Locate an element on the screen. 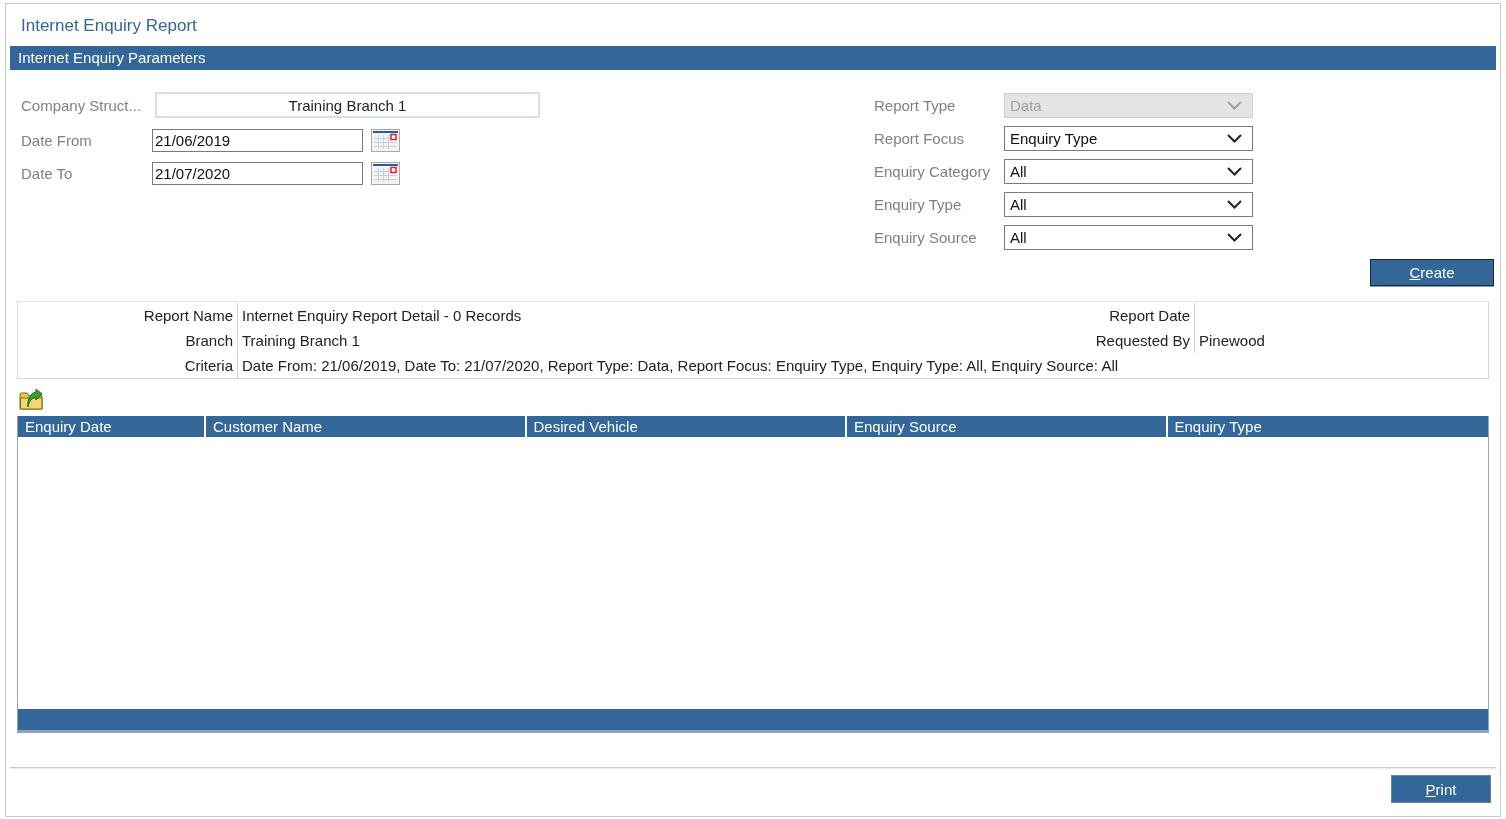 The height and width of the screenshot is (819, 1506). field-label: Enquiry Type is located at coordinates (918, 204).